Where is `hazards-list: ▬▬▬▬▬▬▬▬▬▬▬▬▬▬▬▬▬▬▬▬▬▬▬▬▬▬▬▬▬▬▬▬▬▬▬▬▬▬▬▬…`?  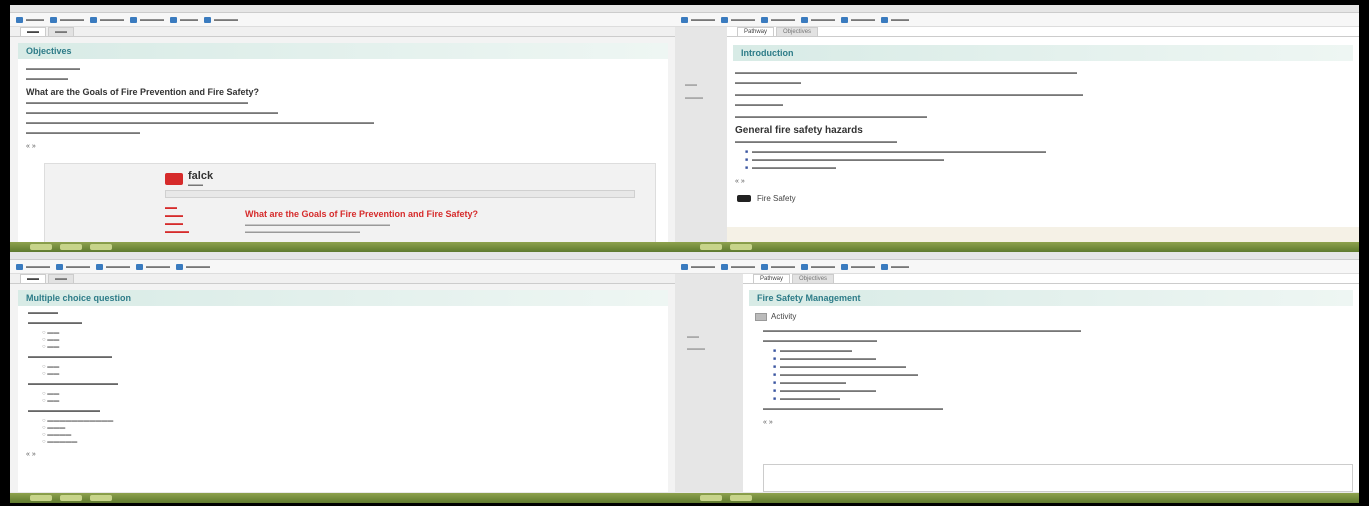 hazards-list: ▬▬▬▬▬▬▬▬▬▬▬▬▬▬▬▬▬▬▬▬▬▬▬▬▬▬▬▬▬▬▬▬▬▬▬▬▬▬▬▬… is located at coordinates (1043, 160).